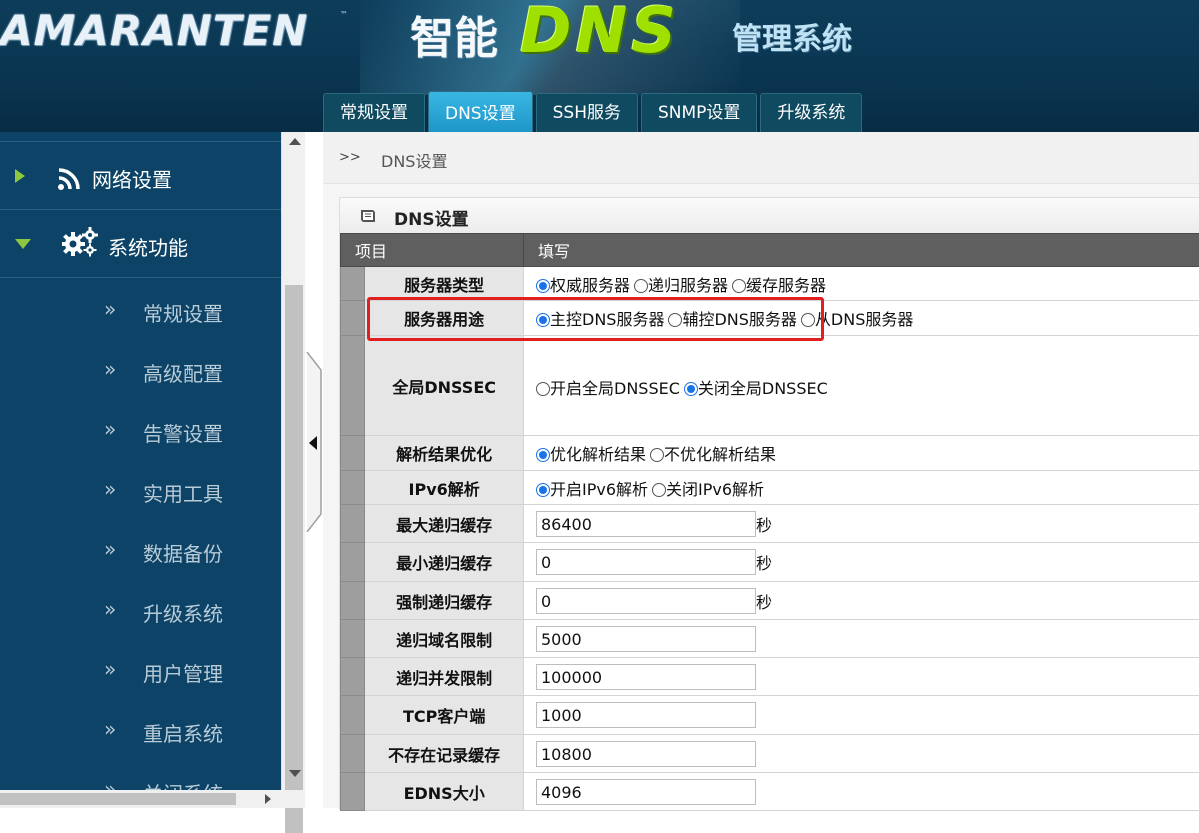  I want to click on radio-ipv6-off, so click(659, 490).